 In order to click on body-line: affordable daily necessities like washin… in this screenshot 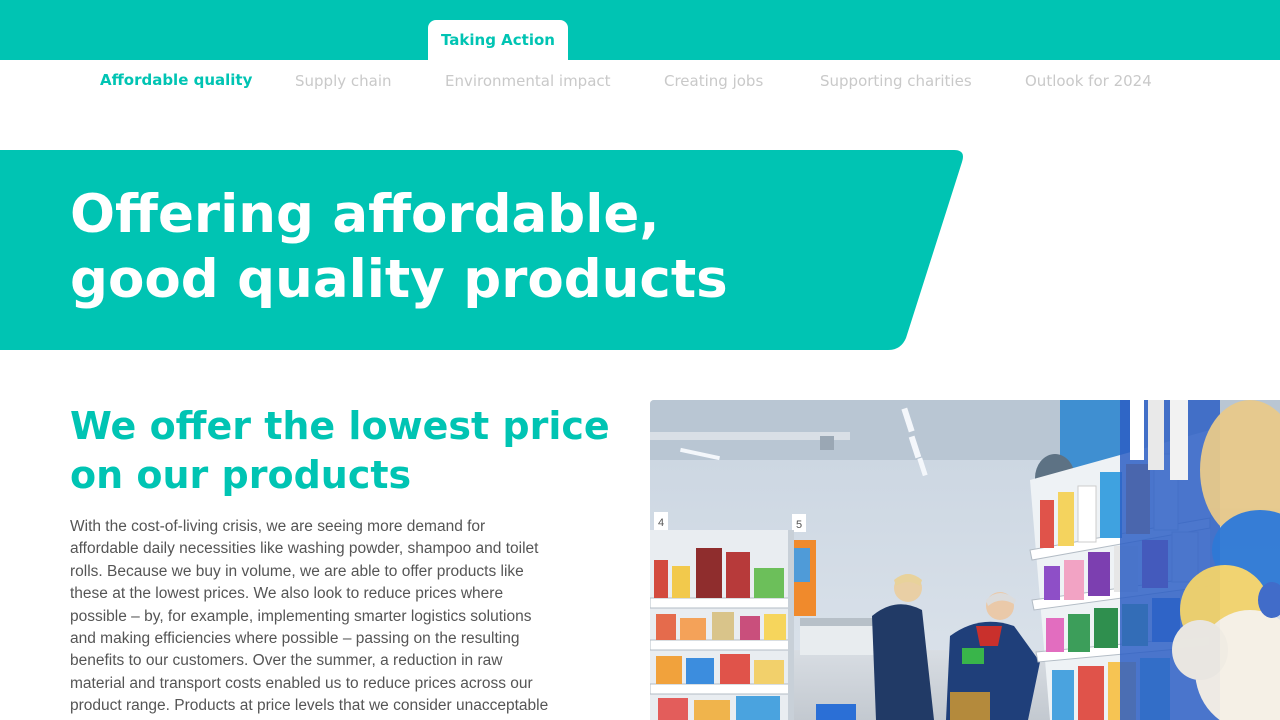, I will do `click(304, 549)`.